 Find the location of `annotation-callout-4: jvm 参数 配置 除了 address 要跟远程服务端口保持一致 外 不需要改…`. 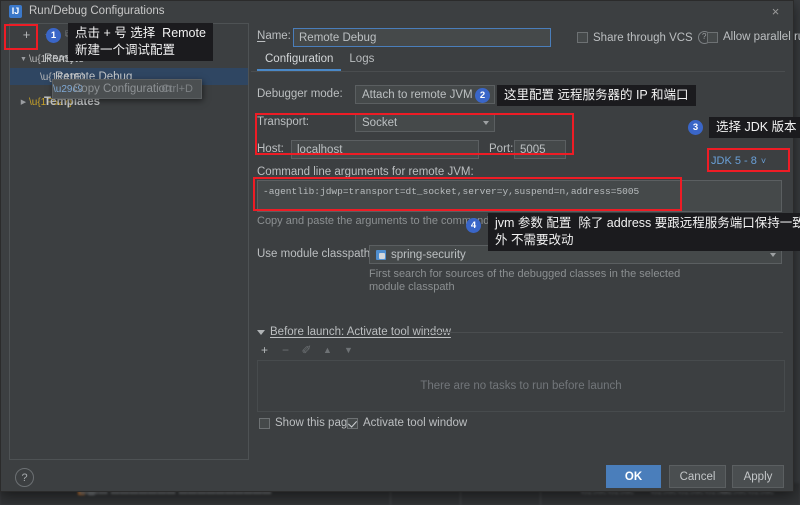

annotation-callout-4: jvm 参数 配置 除了 address 要跟远程服务端口保持一致 外 不需要改… is located at coordinates (644, 232).